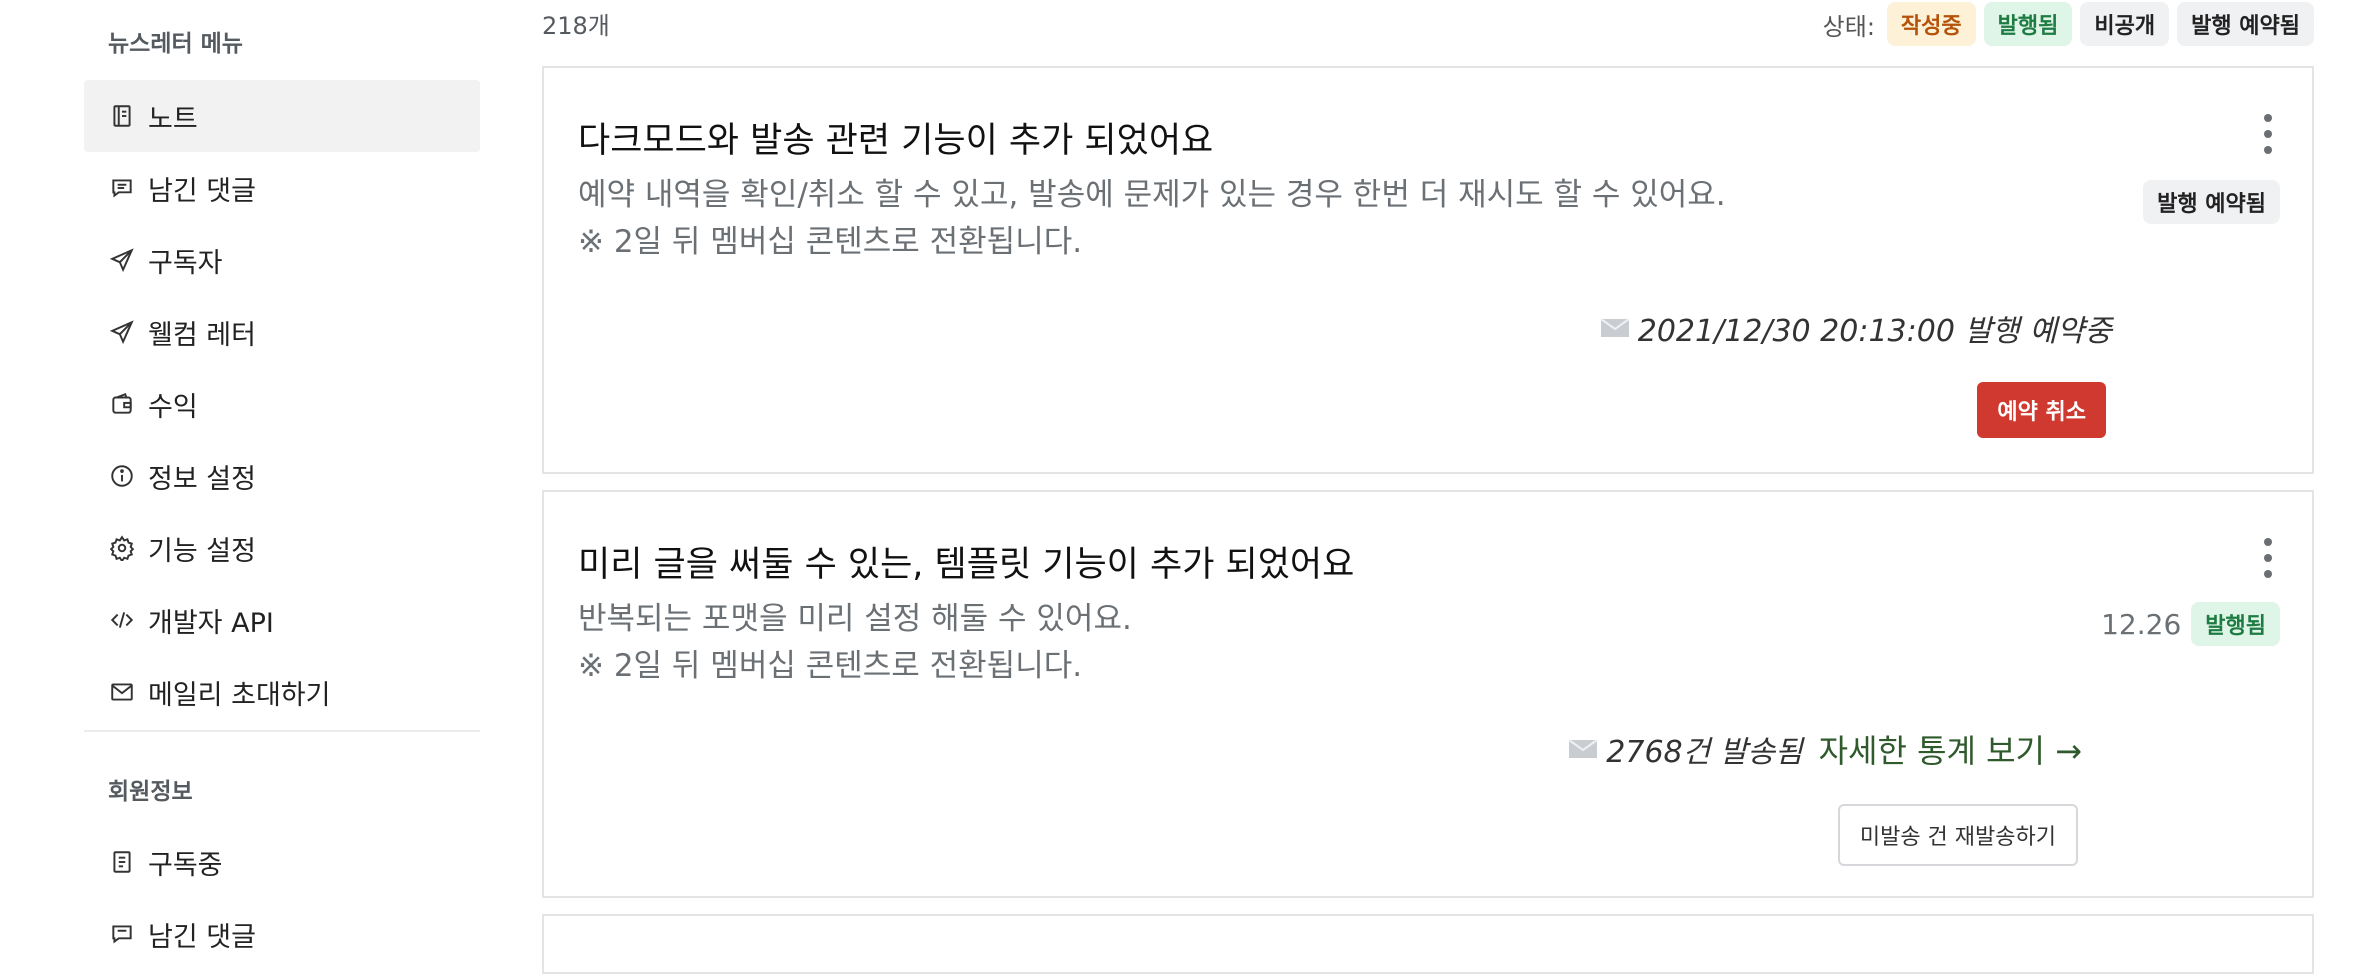 This screenshot has width=2368, height=974. What do you see at coordinates (2235, 624) in the screenshot?
I see `status-badge: 발행됨` at bounding box center [2235, 624].